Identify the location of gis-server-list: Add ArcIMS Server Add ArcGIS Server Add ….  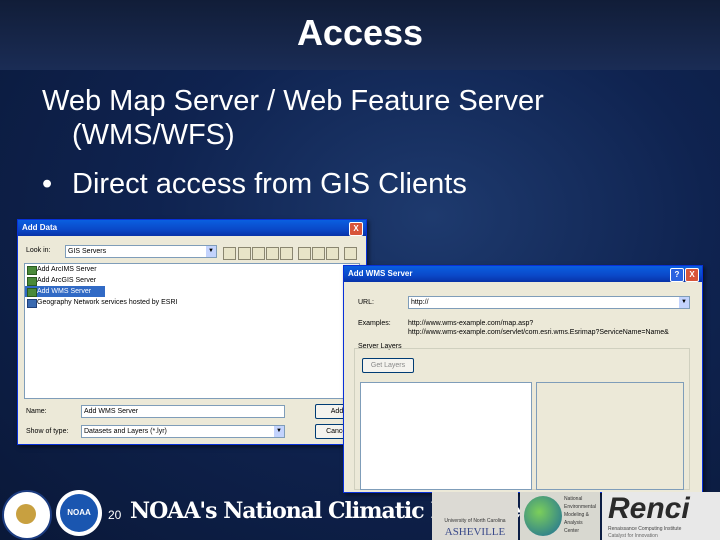
(192, 331).